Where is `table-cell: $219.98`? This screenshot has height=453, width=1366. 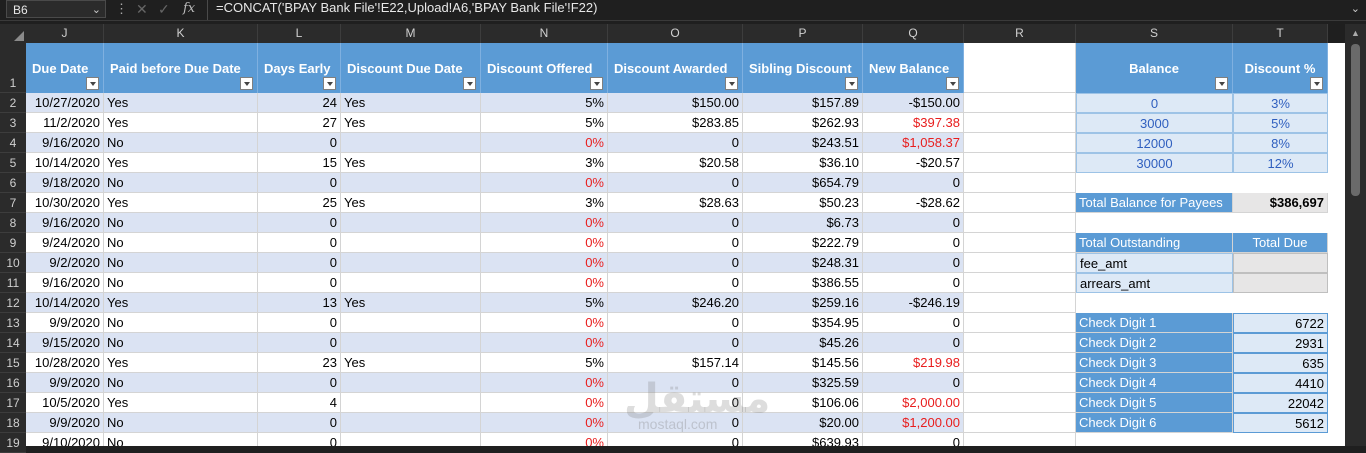
table-cell: $219.98 is located at coordinates (913, 363).